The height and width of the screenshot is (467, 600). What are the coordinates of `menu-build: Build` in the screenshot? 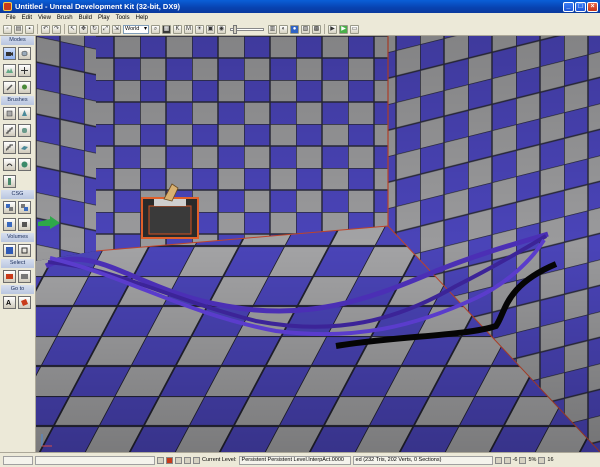 It's located at (85, 18).